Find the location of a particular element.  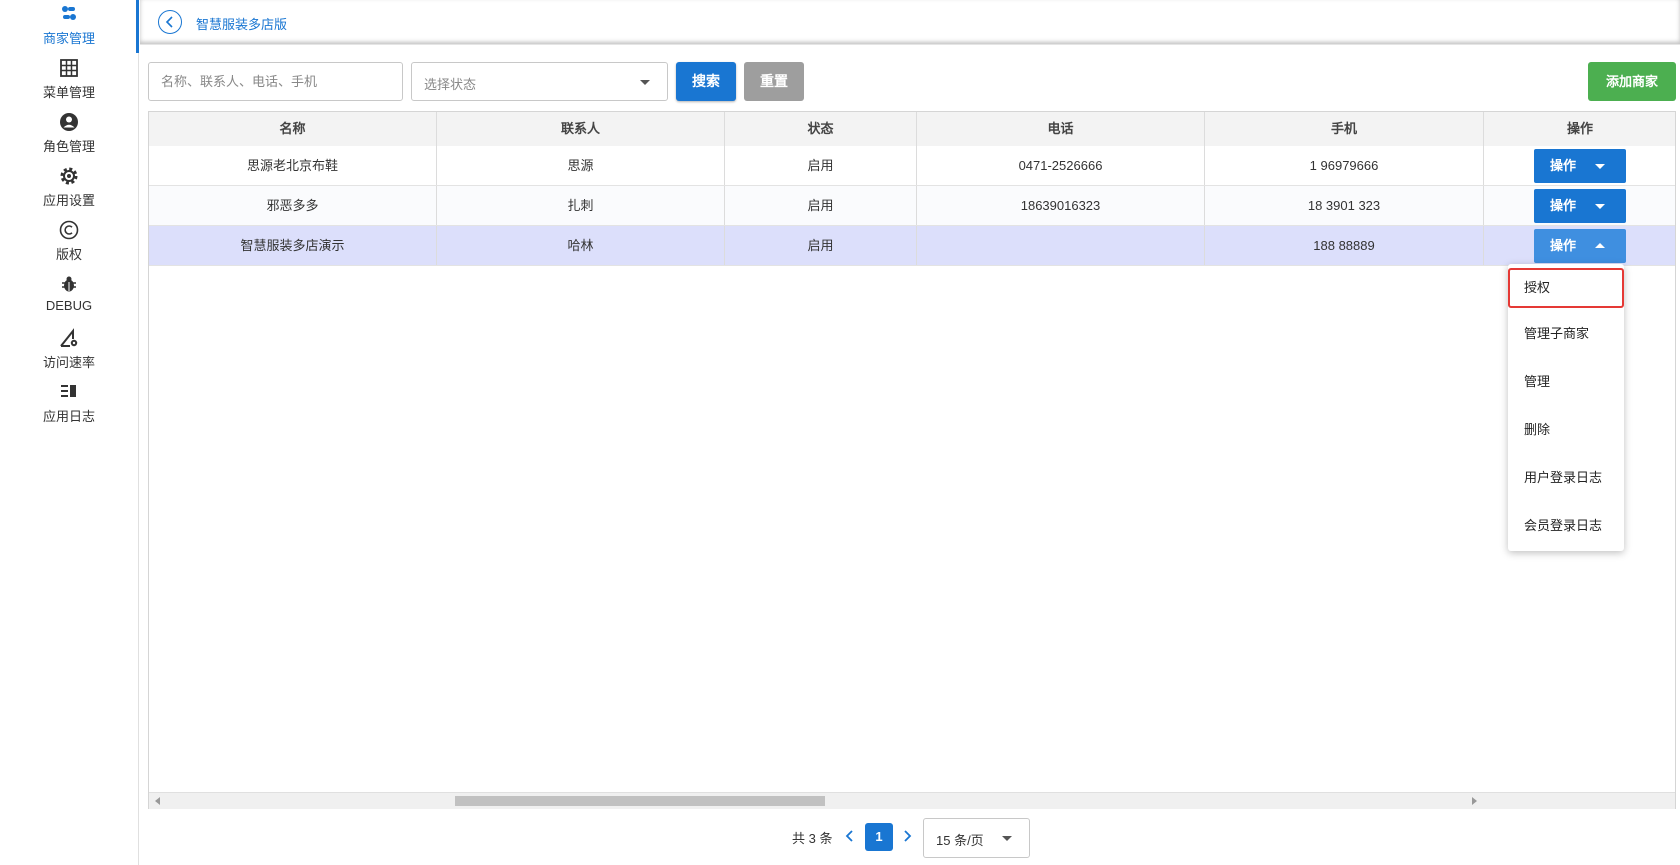

menu-item-manage: 管理 is located at coordinates (1566, 382).